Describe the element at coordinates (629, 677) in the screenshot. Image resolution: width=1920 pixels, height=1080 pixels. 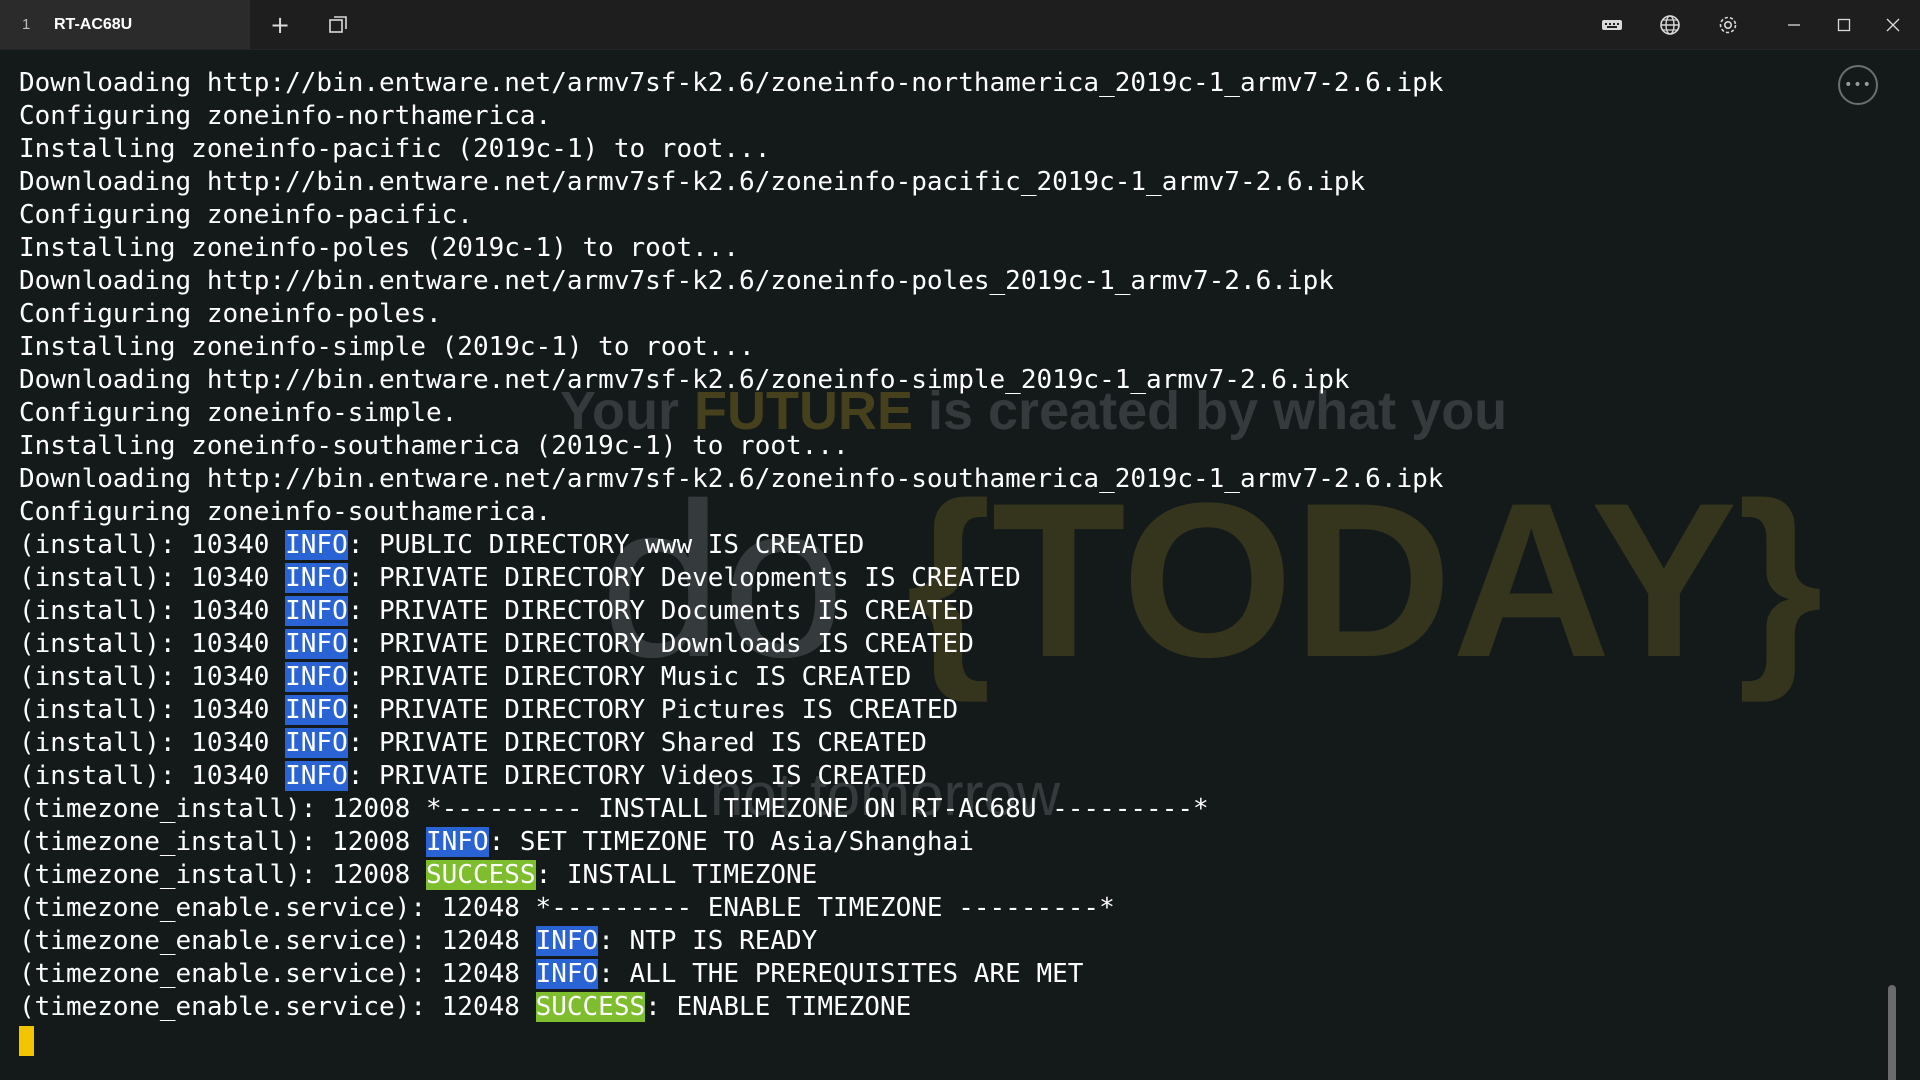
I see `line-message: : PRIVATE DIRECTORY Music IS CREATED` at that location.